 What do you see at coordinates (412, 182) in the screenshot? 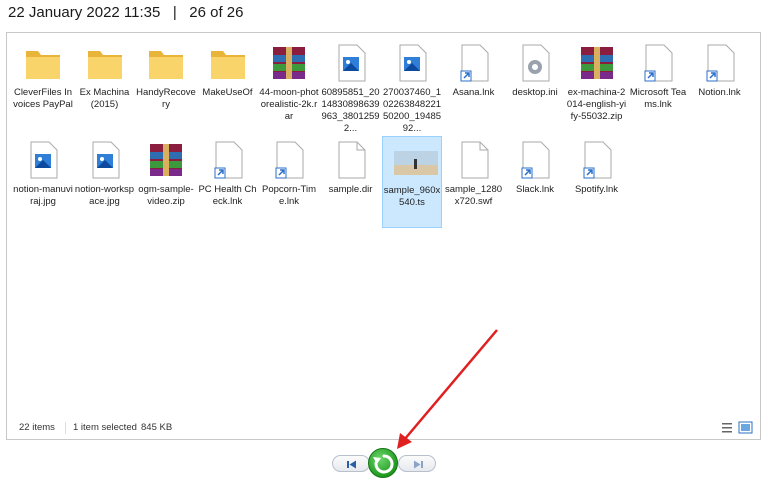
I see `file-item: sample_960x540.ts` at bounding box center [412, 182].